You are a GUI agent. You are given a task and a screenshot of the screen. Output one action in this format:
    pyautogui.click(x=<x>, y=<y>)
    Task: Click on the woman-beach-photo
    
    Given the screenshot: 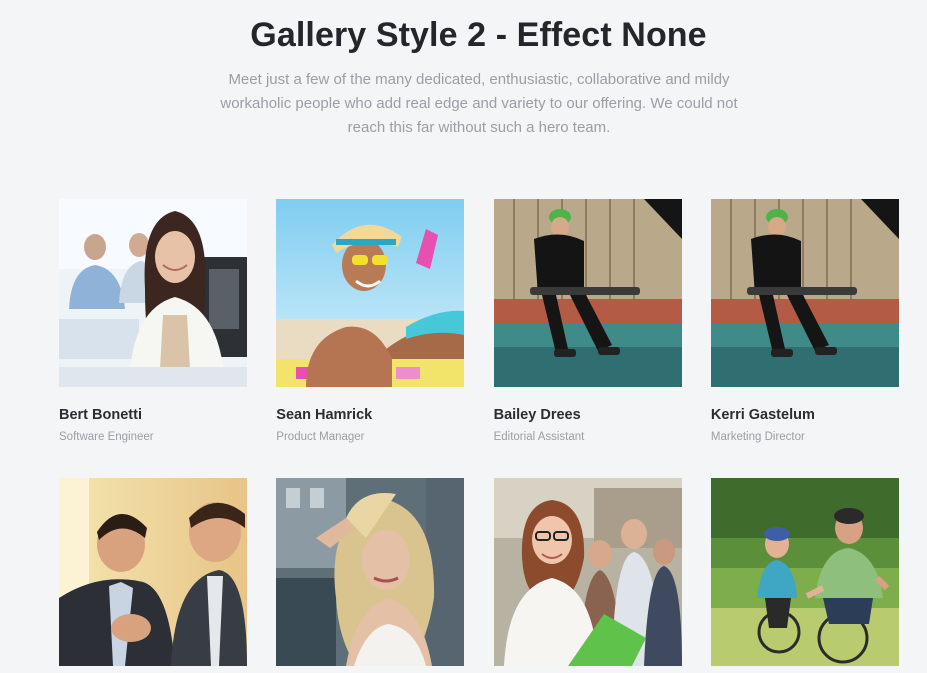 What is the action you would take?
    pyautogui.click(x=370, y=293)
    